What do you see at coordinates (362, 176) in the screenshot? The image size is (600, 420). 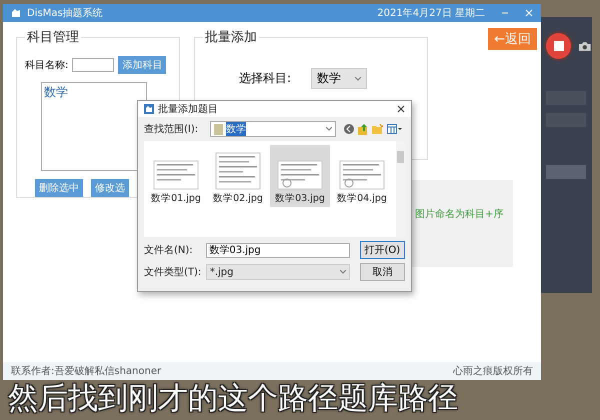 I see `file-item: 数学04.jpg` at bounding box center [362, 176].